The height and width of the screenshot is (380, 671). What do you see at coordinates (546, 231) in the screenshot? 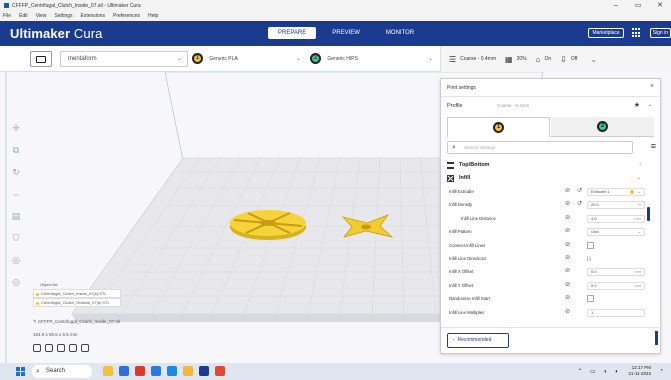
I see `setting-infill-pattern: Infill Pattern ⊘ Grid ⌄` at bounding box center [546, 231].